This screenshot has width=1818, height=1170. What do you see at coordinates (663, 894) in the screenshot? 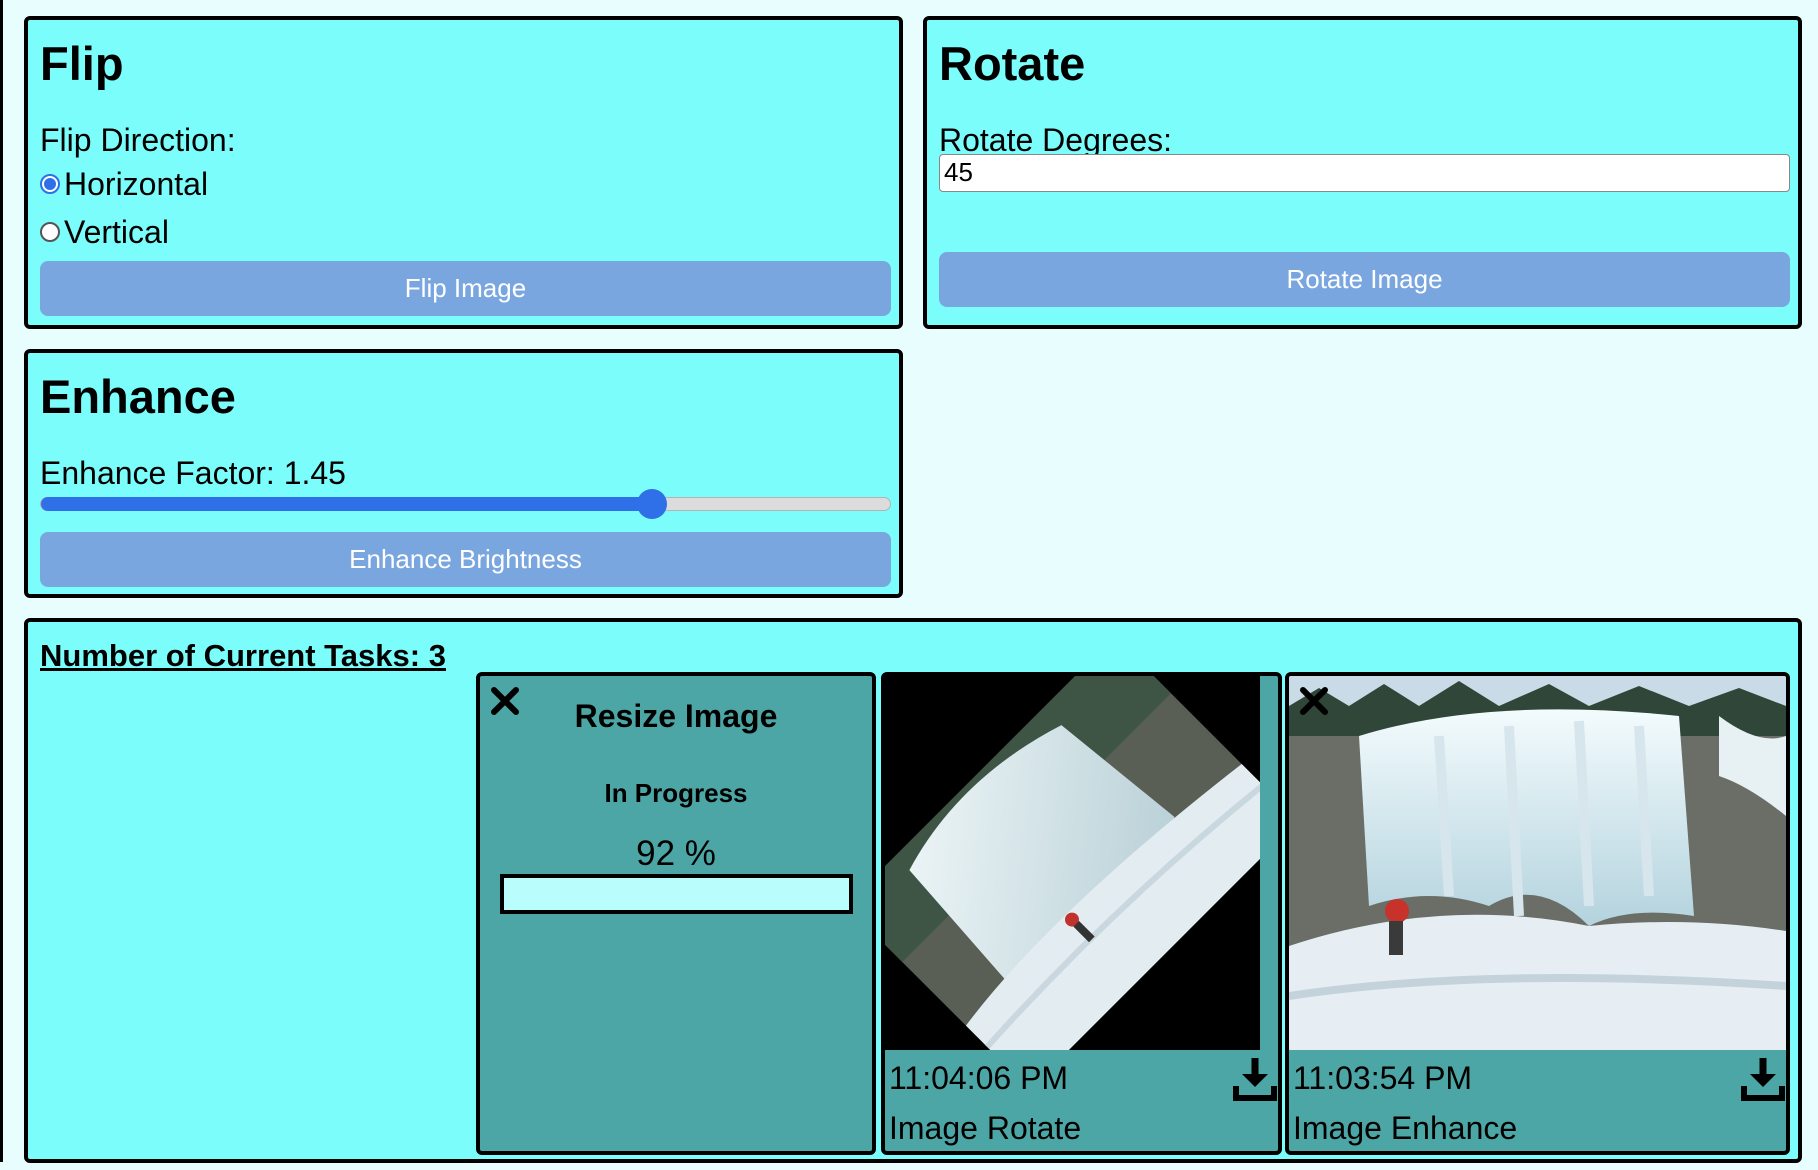
I see `progress-fill` at bounding box center [663, 894].